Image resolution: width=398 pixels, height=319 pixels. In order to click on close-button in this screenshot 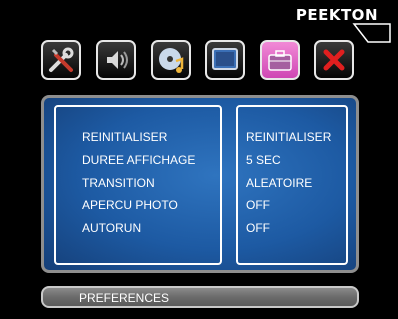, I will do `click(334, 60)`.